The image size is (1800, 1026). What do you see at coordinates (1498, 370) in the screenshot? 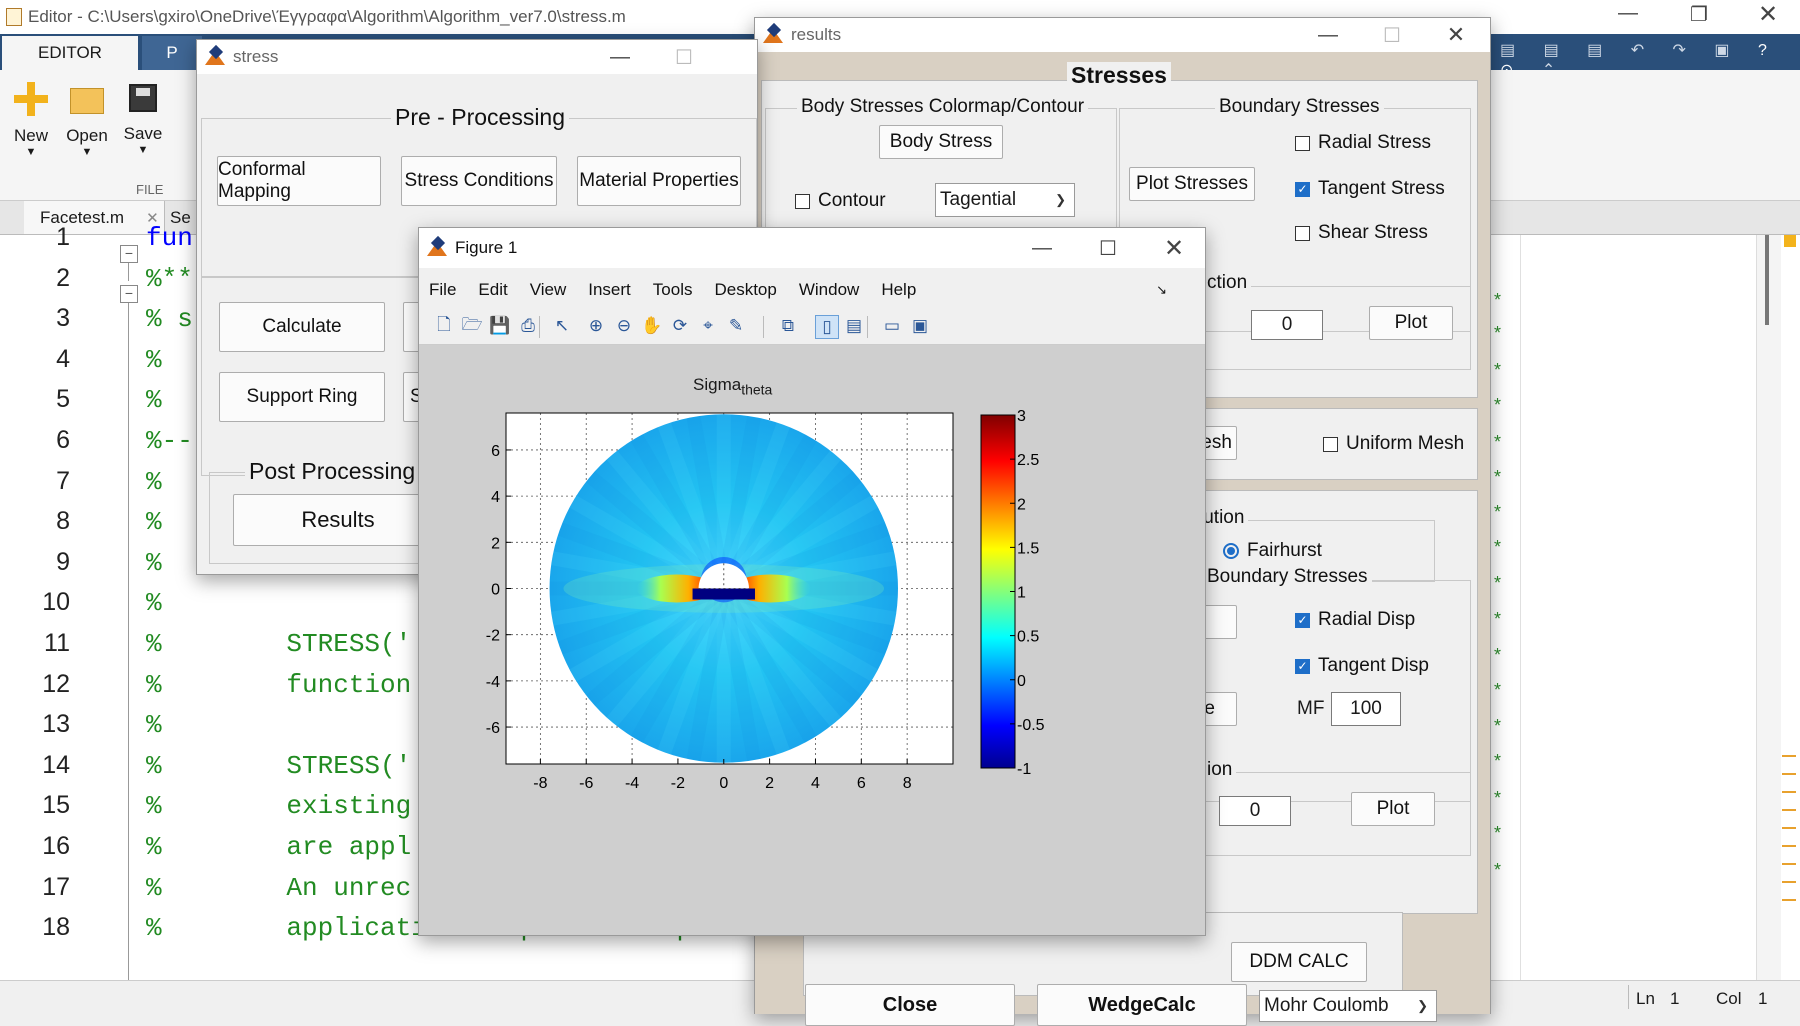
I see `margin-star: *` at bounding box center [1498, 370].